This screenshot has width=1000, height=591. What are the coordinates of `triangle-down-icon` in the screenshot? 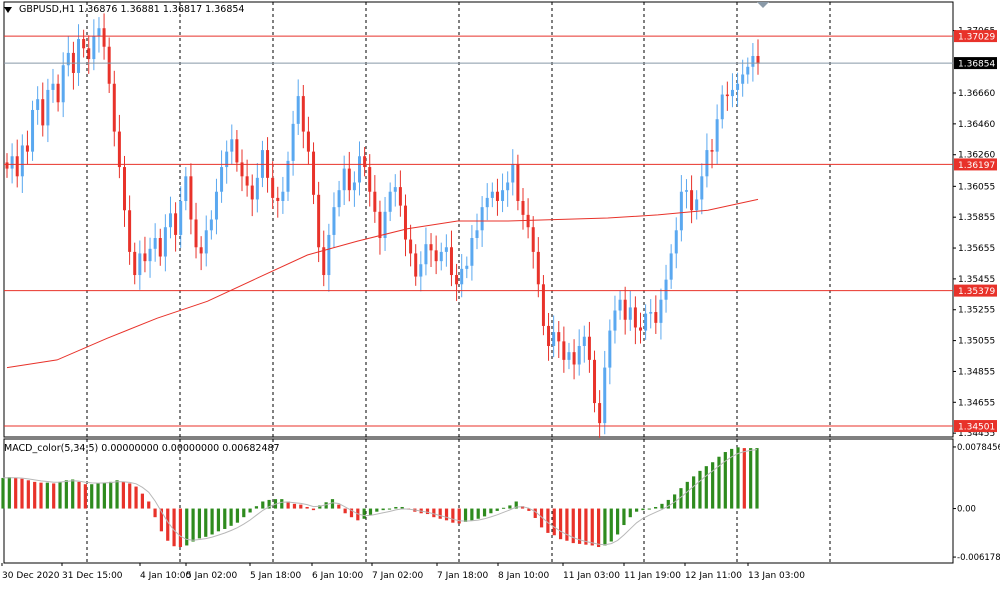 It's located at (8, 9).